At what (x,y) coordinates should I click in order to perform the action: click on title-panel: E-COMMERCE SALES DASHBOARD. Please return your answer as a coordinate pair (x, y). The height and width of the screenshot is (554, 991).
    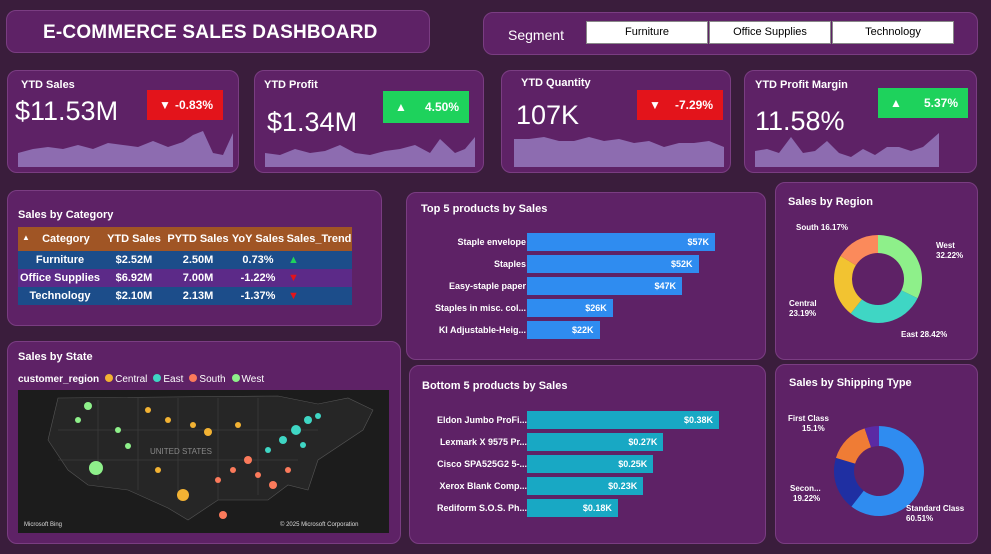
    Looking at the image, I should click on (218, 31).